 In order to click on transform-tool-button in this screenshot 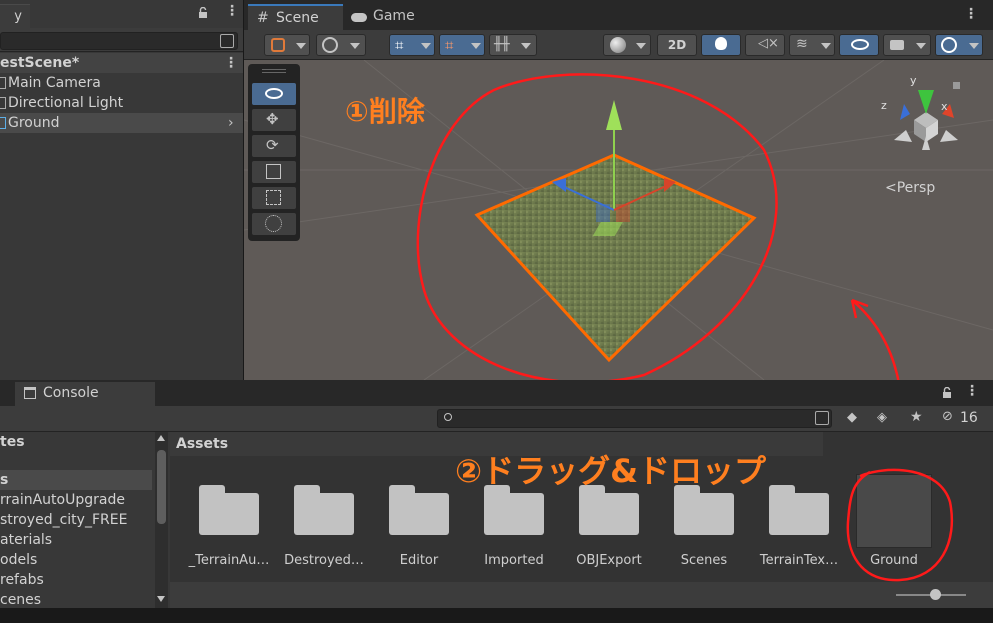, I will do `click(274, 224)`.